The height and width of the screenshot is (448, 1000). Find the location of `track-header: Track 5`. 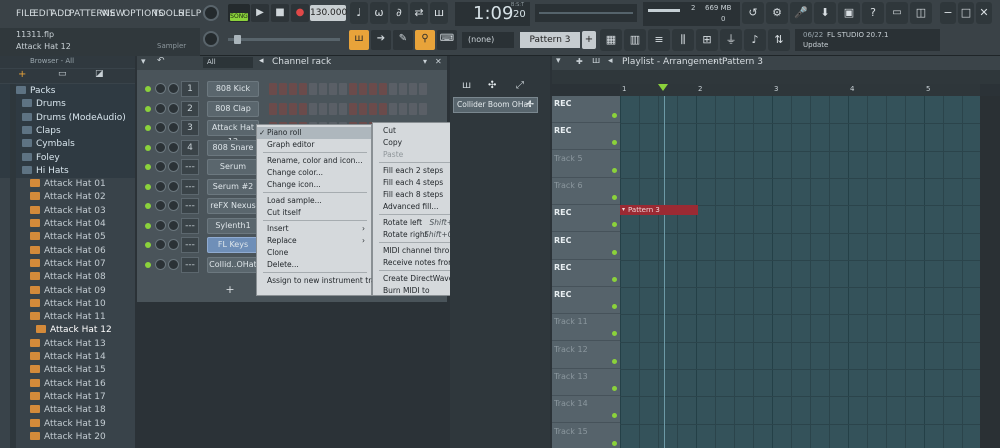

track-header: Track 5 is located at coordinates (586, 164).